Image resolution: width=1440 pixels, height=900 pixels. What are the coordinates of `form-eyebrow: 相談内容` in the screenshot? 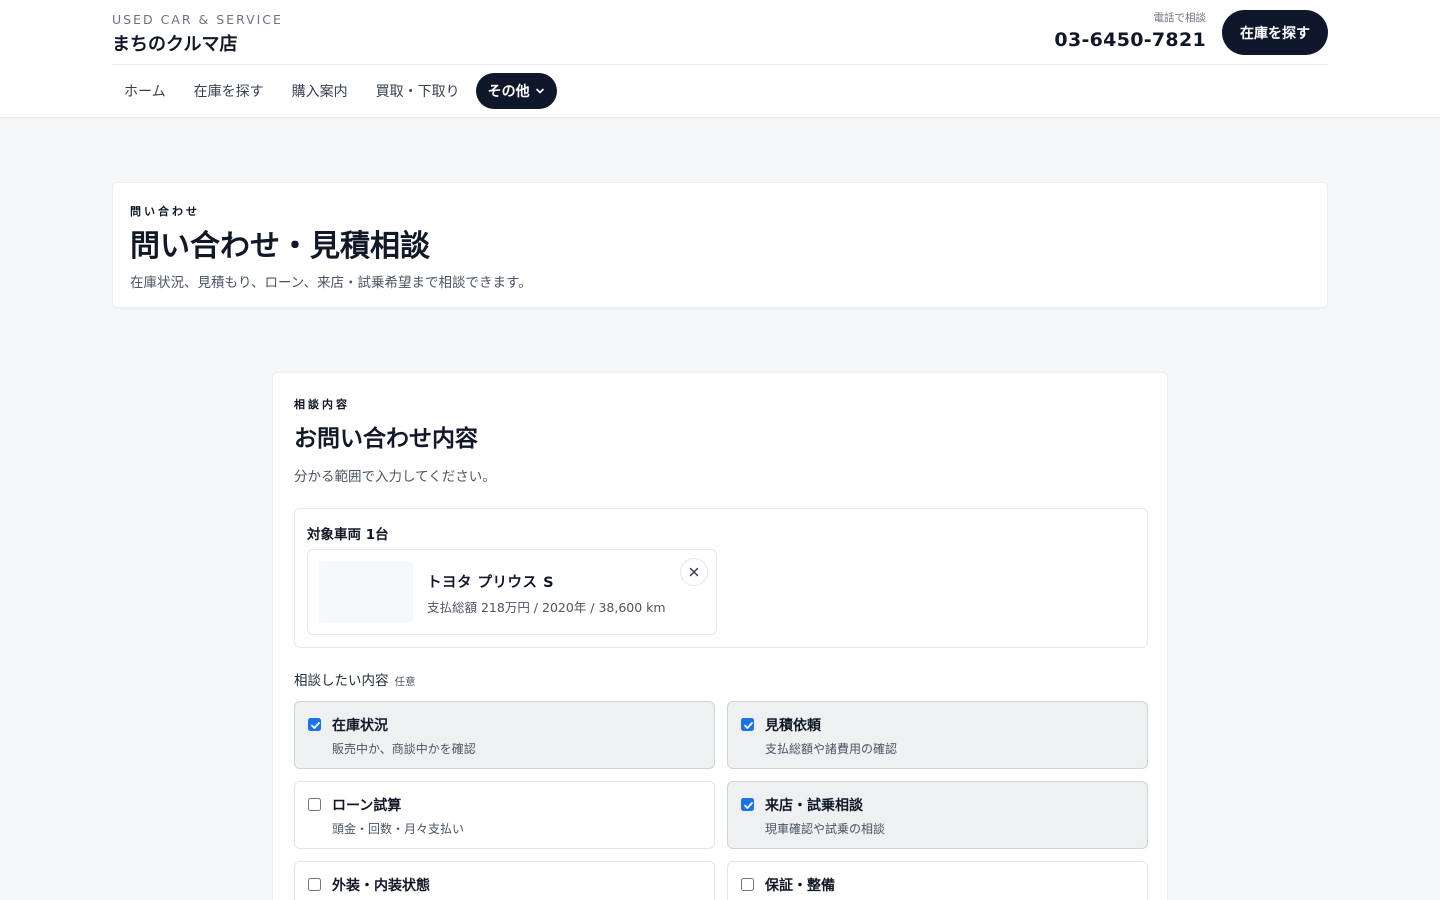 It's located at (322, 404).